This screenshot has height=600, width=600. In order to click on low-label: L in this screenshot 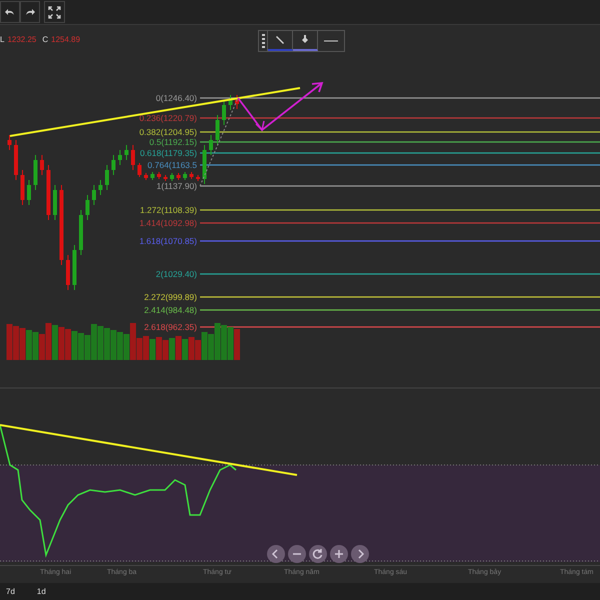, I will do `click(2, 40)`.